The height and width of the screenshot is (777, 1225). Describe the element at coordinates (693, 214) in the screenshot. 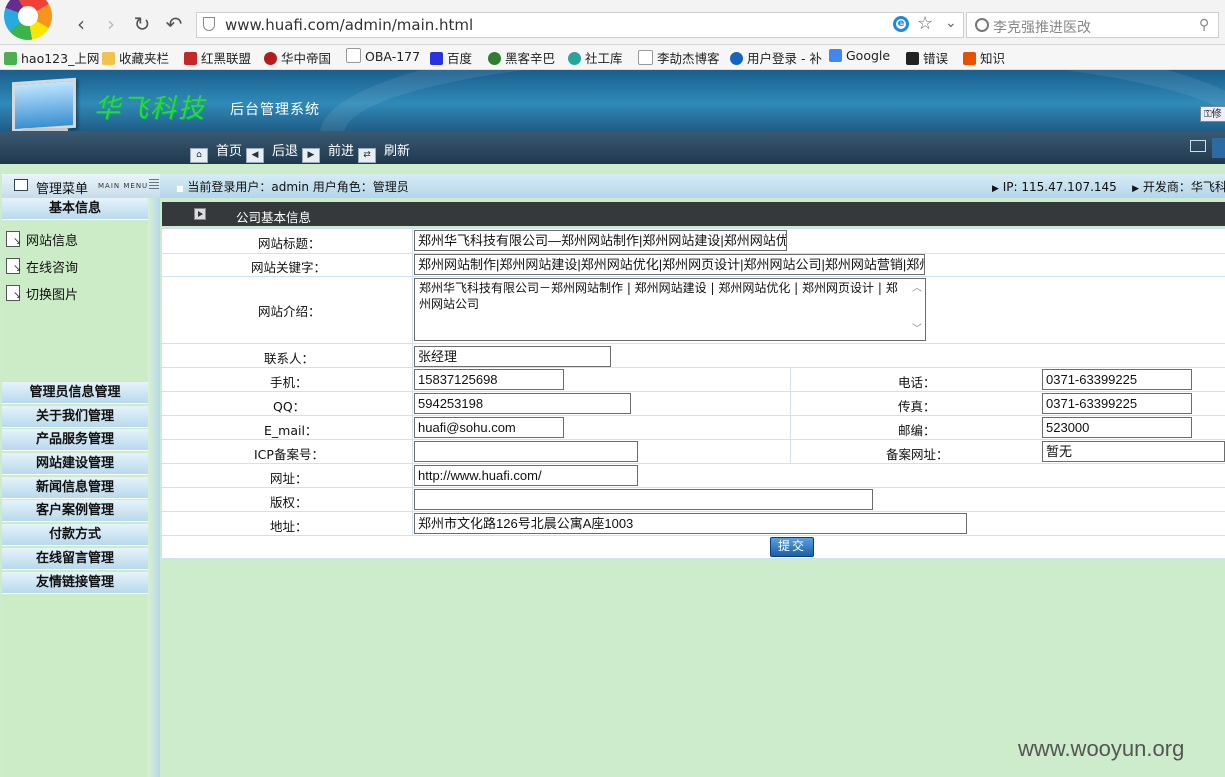

I see `content-heading: 公司基本信息` at that location.